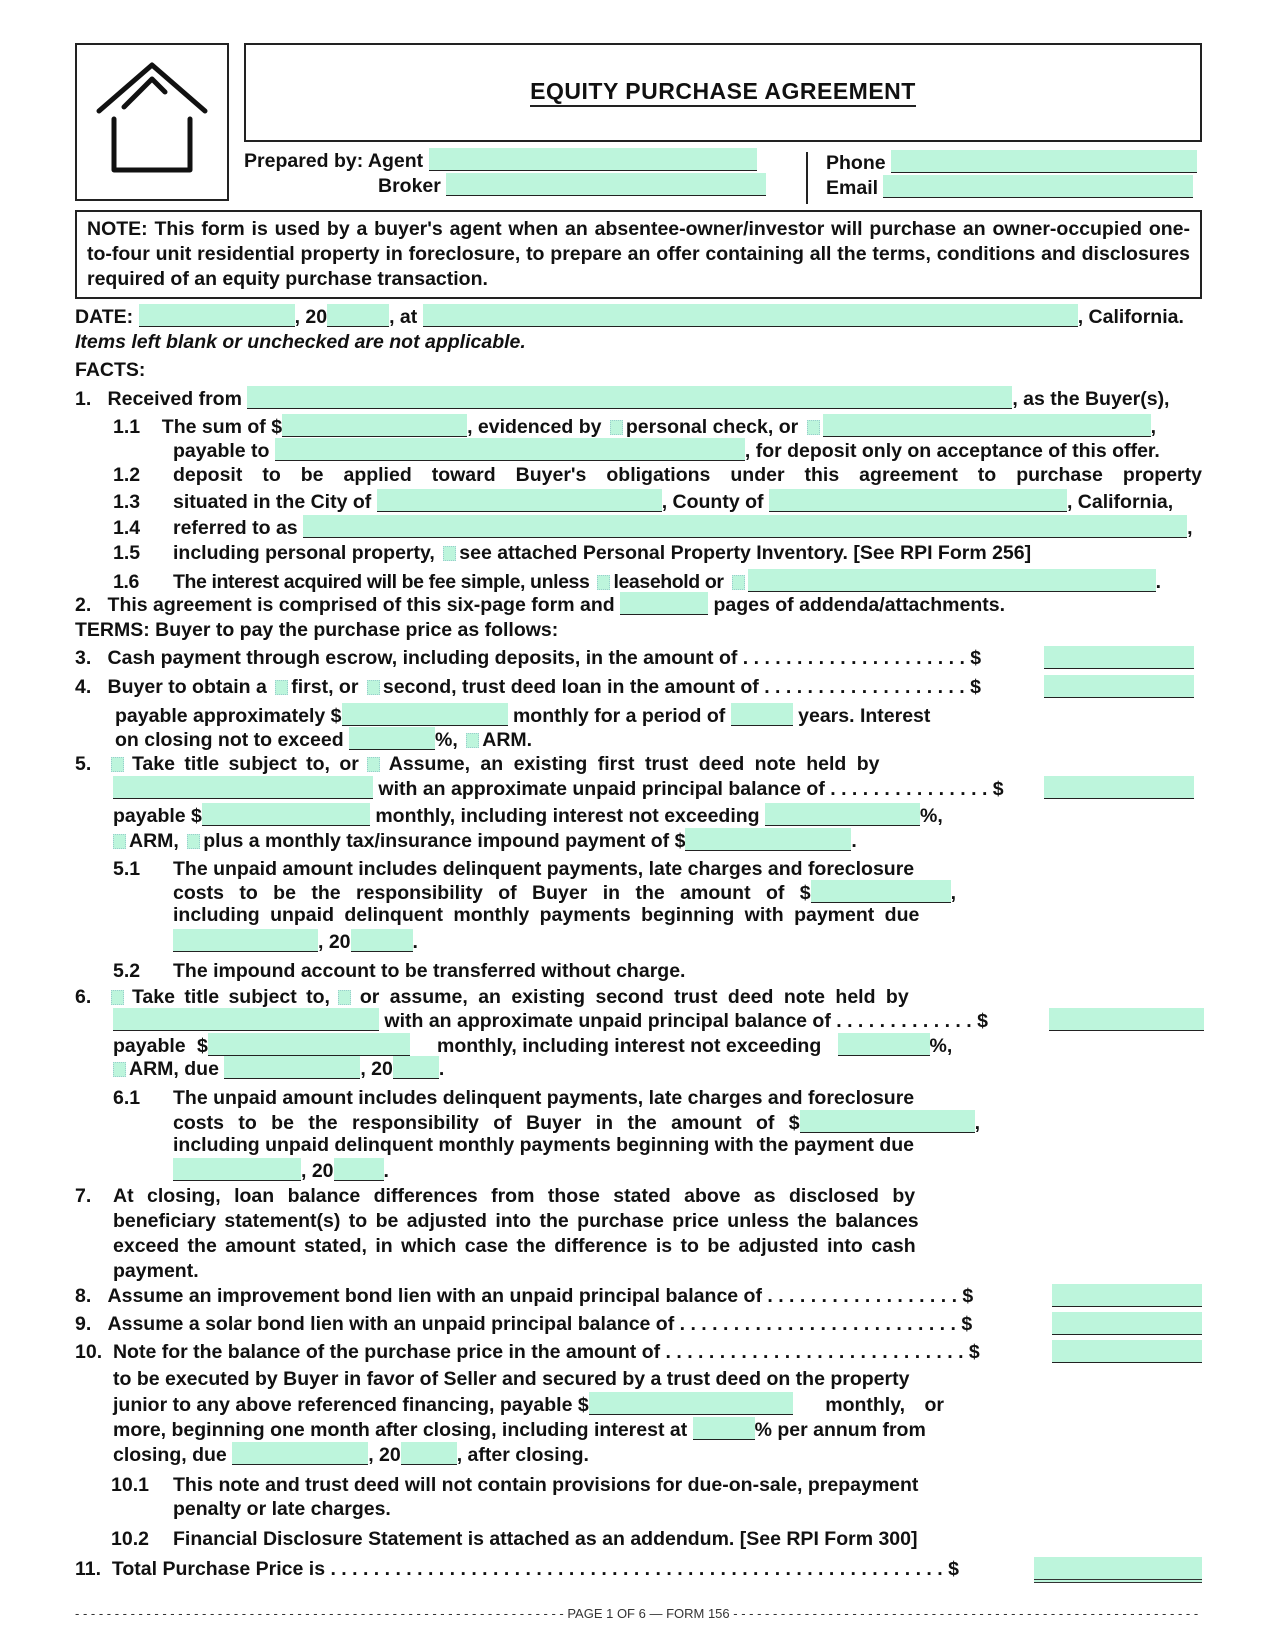  I want to click on second-loan-checkbox, so click(373, 687).